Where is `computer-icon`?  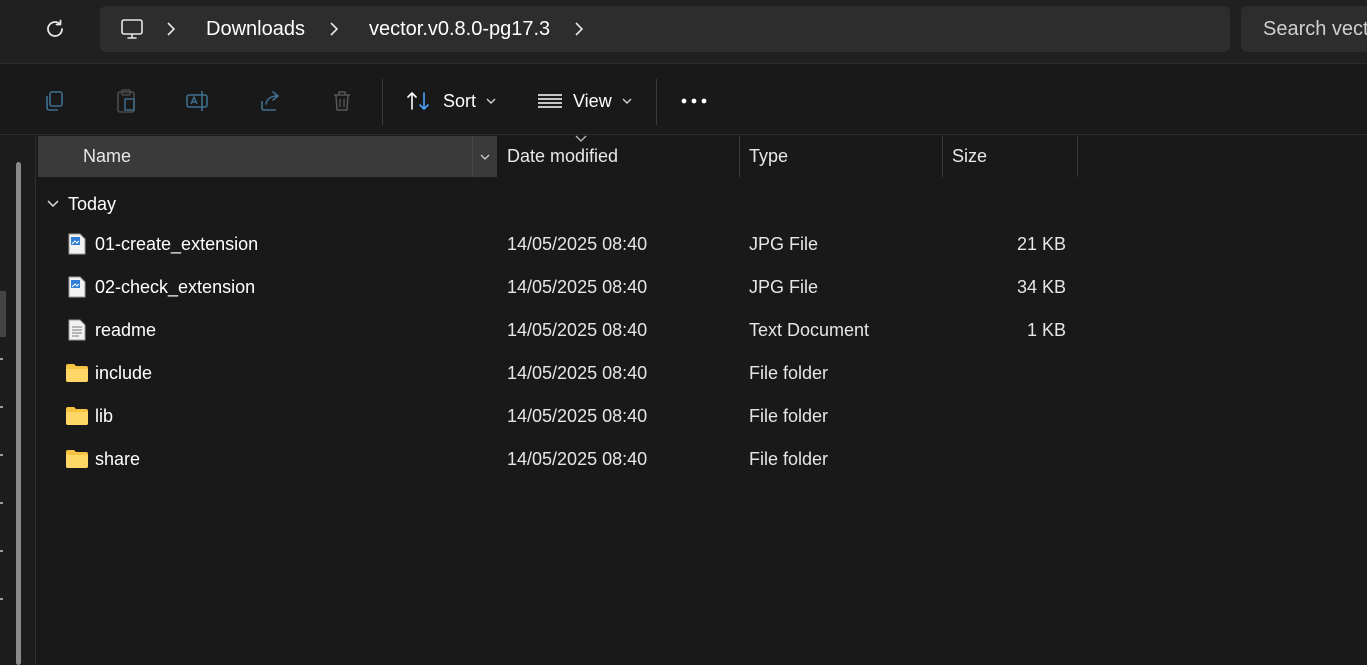 computer-icon is located at coordinates (132, 29).